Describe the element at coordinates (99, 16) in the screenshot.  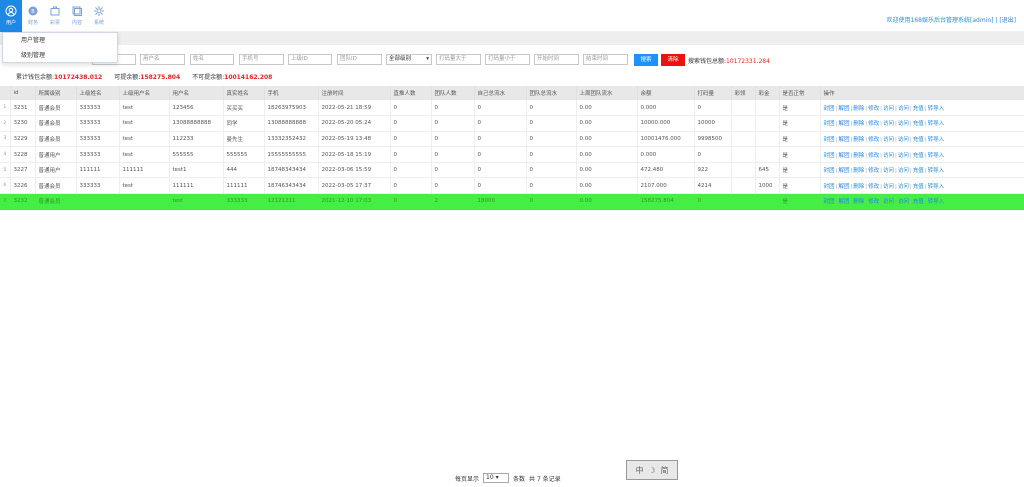
I see `nav-item-settings: 系统` at that location.